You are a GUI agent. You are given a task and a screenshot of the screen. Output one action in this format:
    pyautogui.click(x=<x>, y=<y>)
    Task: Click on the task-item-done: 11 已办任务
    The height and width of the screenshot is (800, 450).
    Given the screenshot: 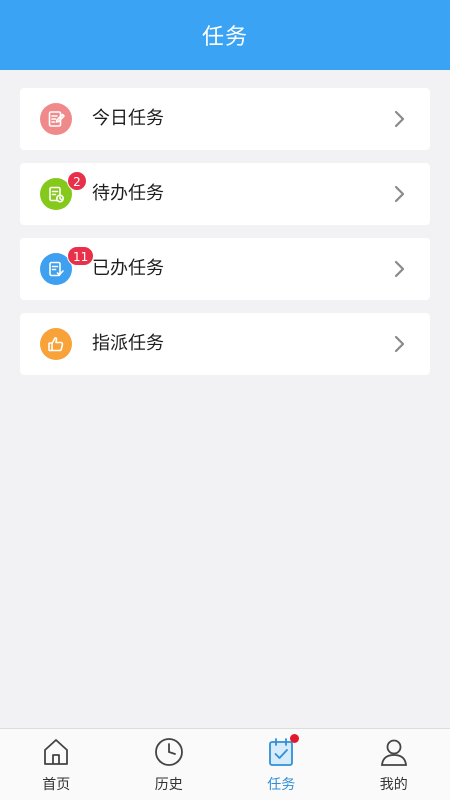 What is the action you would take?
    pyautogui.click(x=225, y=269)
    